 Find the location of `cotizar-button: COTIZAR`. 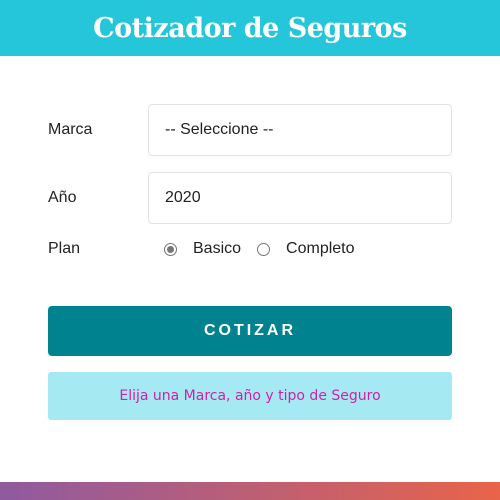

cotizar-button: COTIZAR is located at coordinates (250, 331).